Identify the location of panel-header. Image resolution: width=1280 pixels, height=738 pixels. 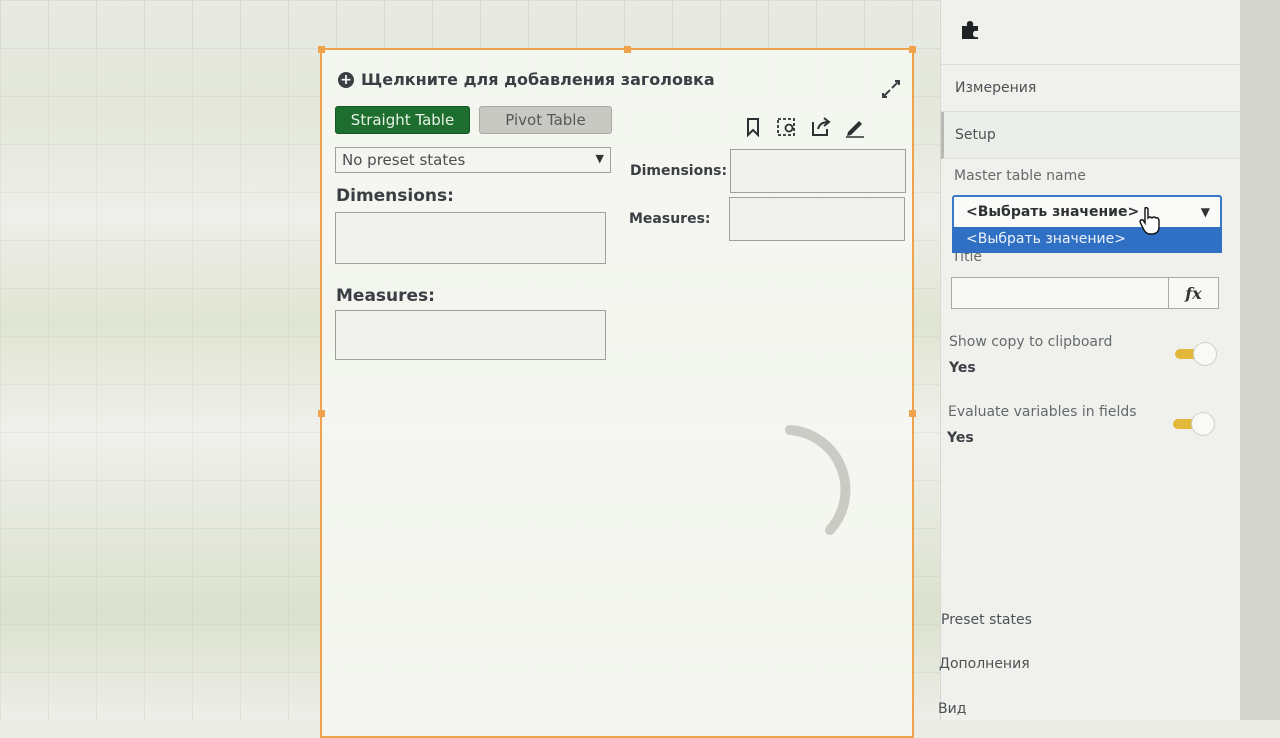
(1091, 32).